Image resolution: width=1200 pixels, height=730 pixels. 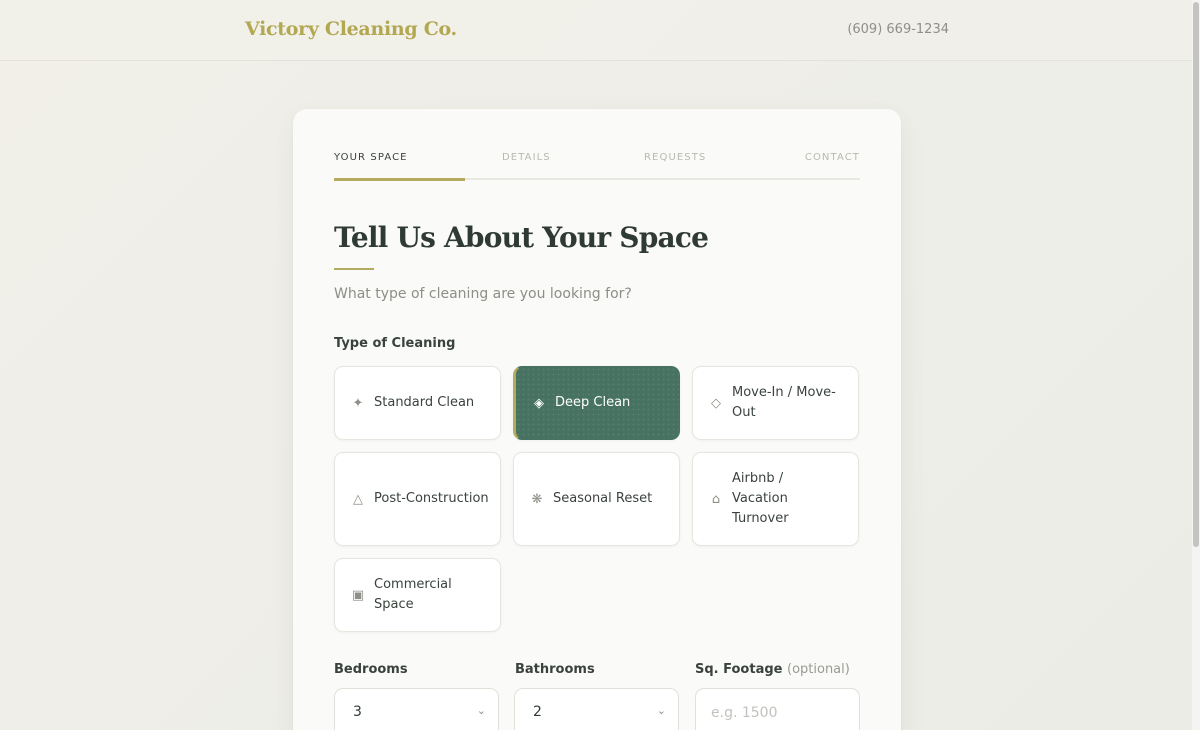 I want to click on option-airbnb-vacation-turnover: ⌂ Airbnb / Vacation Turnover, so click(x=775, y=499).